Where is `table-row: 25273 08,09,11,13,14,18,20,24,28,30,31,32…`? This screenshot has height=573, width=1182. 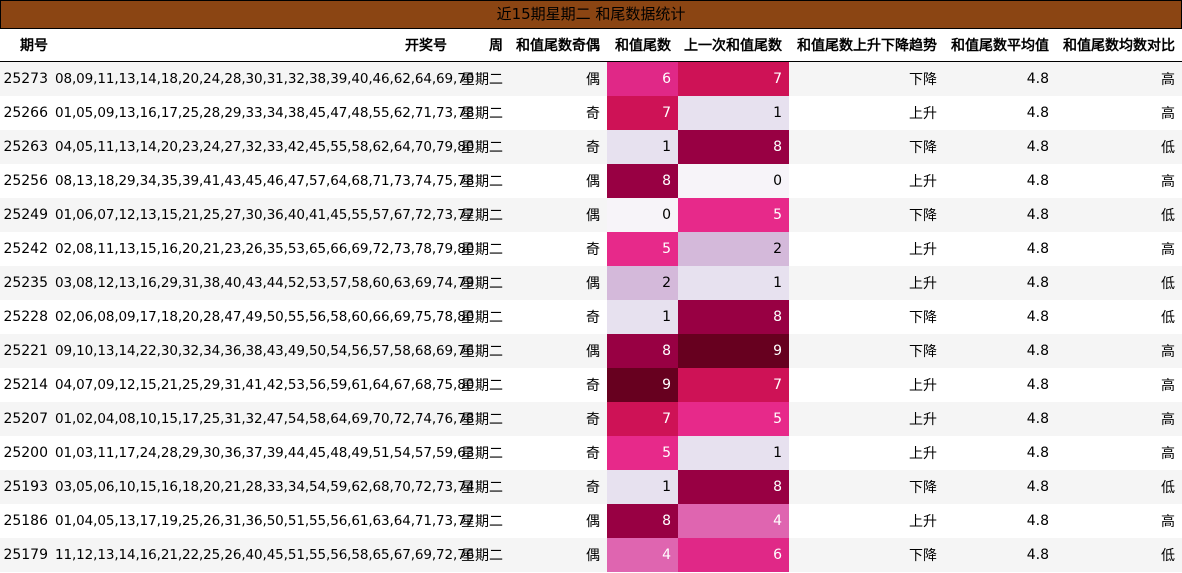
table-row: 25273 08,09,11,13,14,18,20,24,28,30,31,32… is located at coordinates (591, 78).